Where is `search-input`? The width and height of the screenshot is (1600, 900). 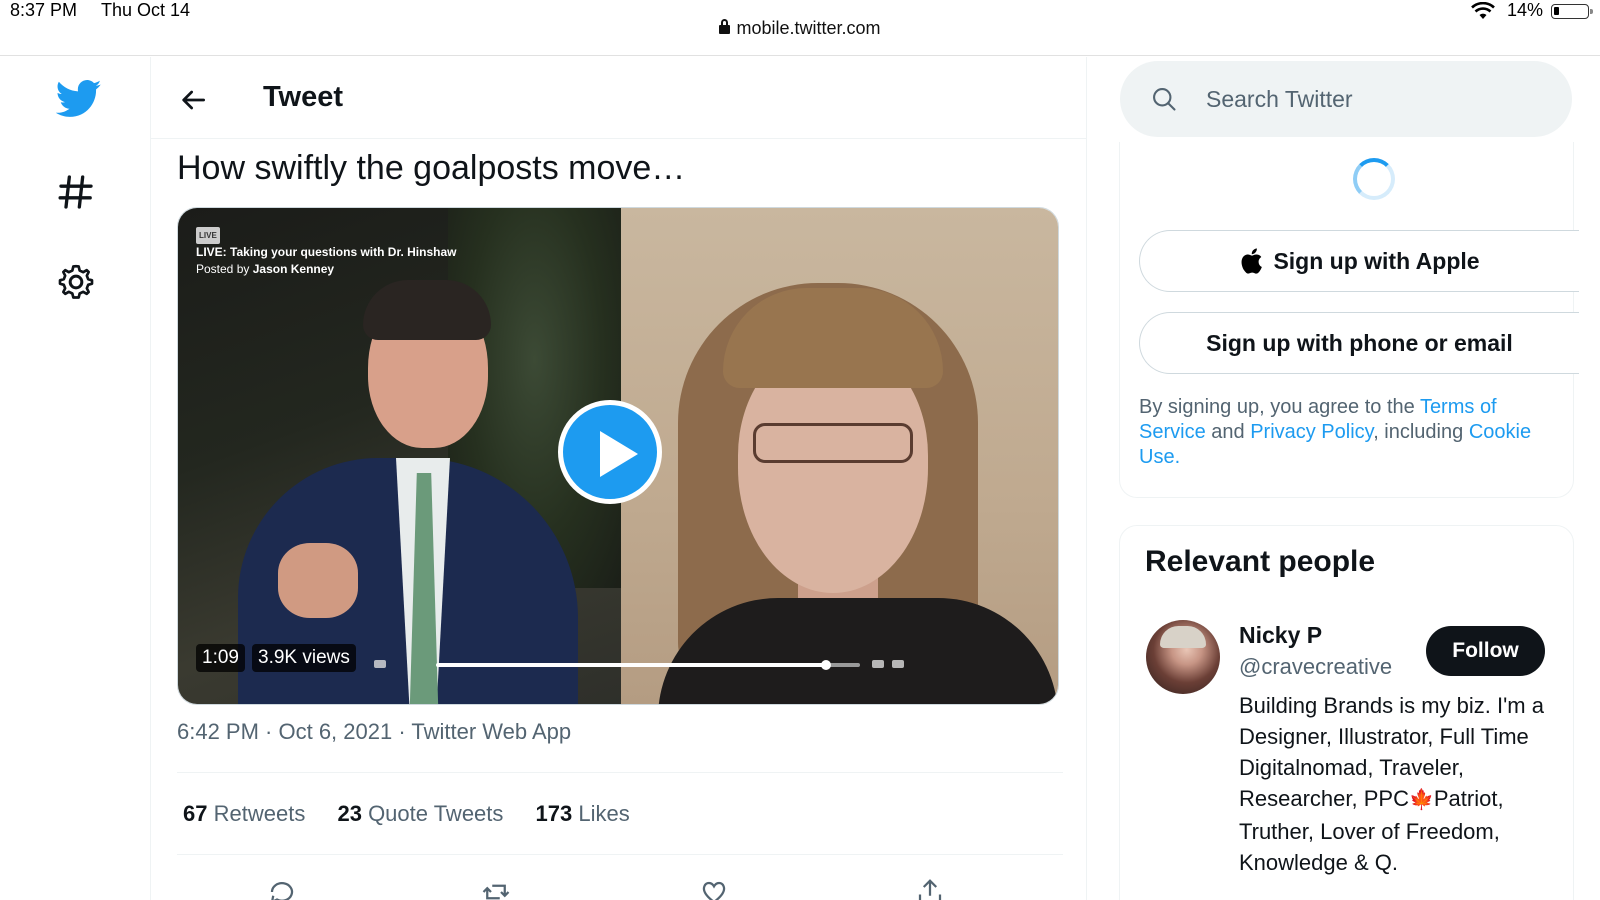
search-input is located at coordinates (1376, 99).